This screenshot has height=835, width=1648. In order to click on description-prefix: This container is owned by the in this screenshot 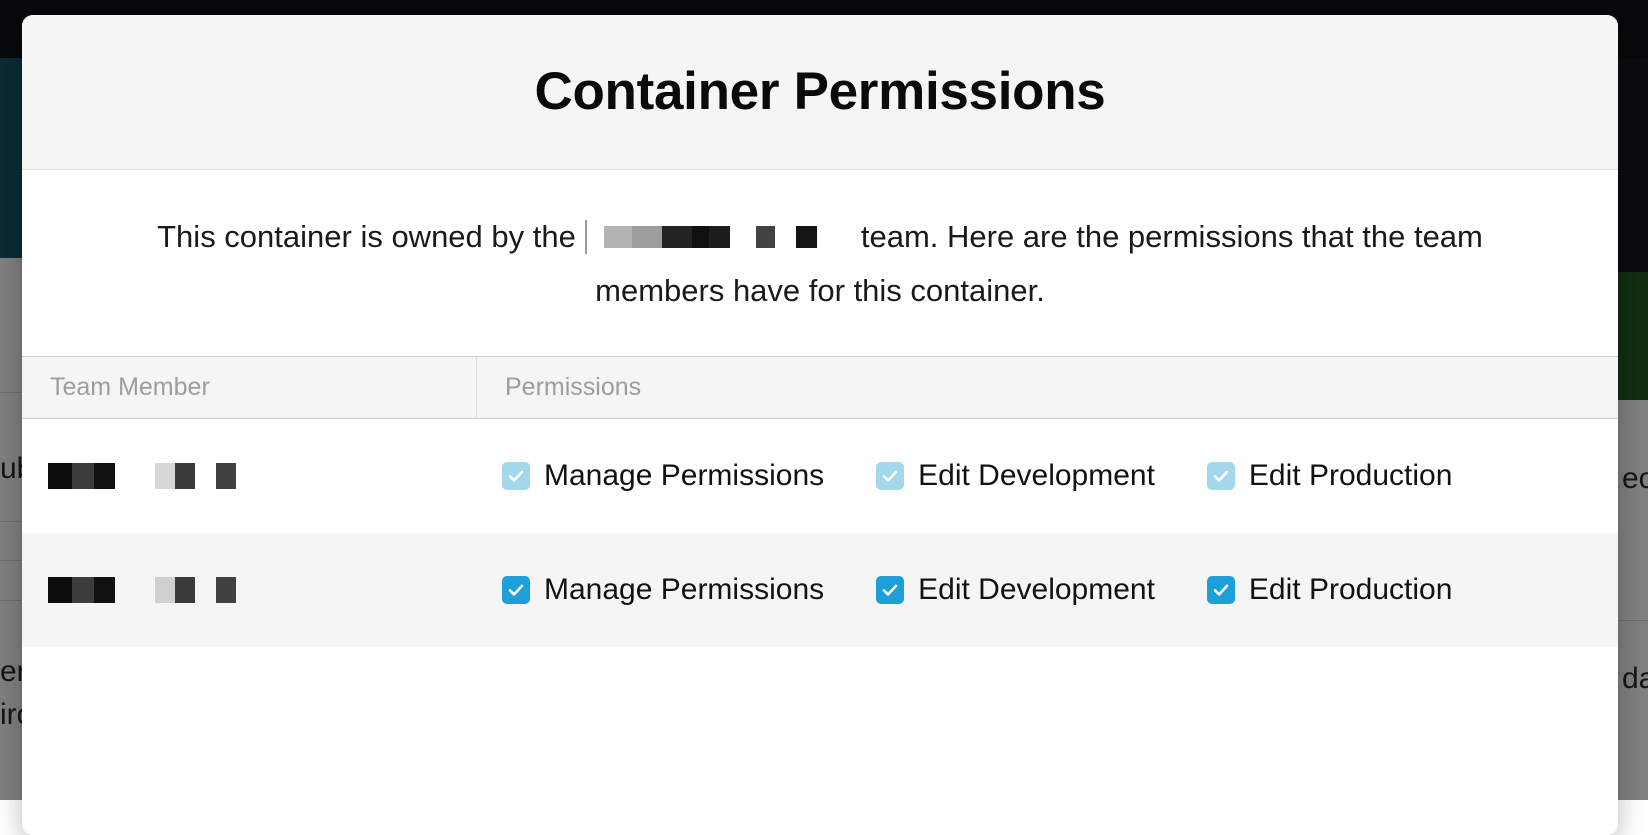, I will do `click(366, 236)`.